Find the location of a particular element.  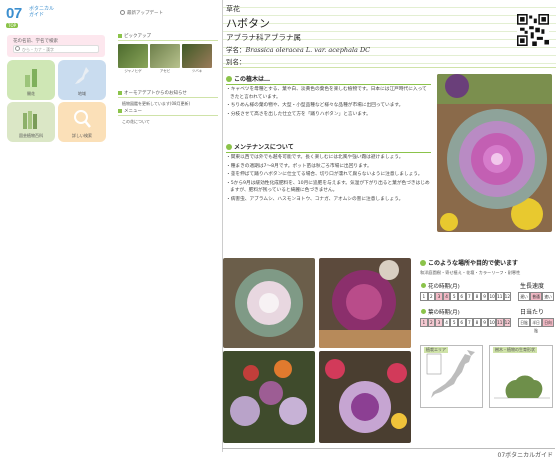

growth-levels: 遅い 普通 速い is located at coordinates (536, 296).